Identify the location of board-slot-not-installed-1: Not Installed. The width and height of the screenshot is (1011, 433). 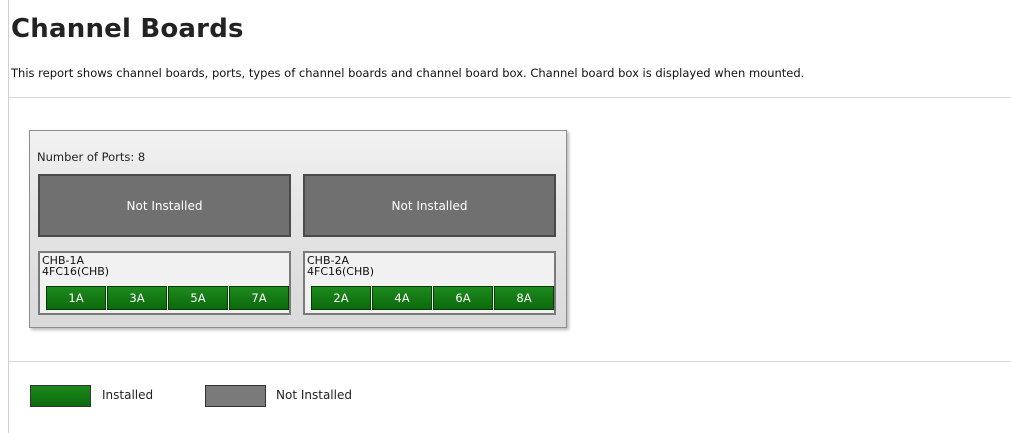
(164, 205).